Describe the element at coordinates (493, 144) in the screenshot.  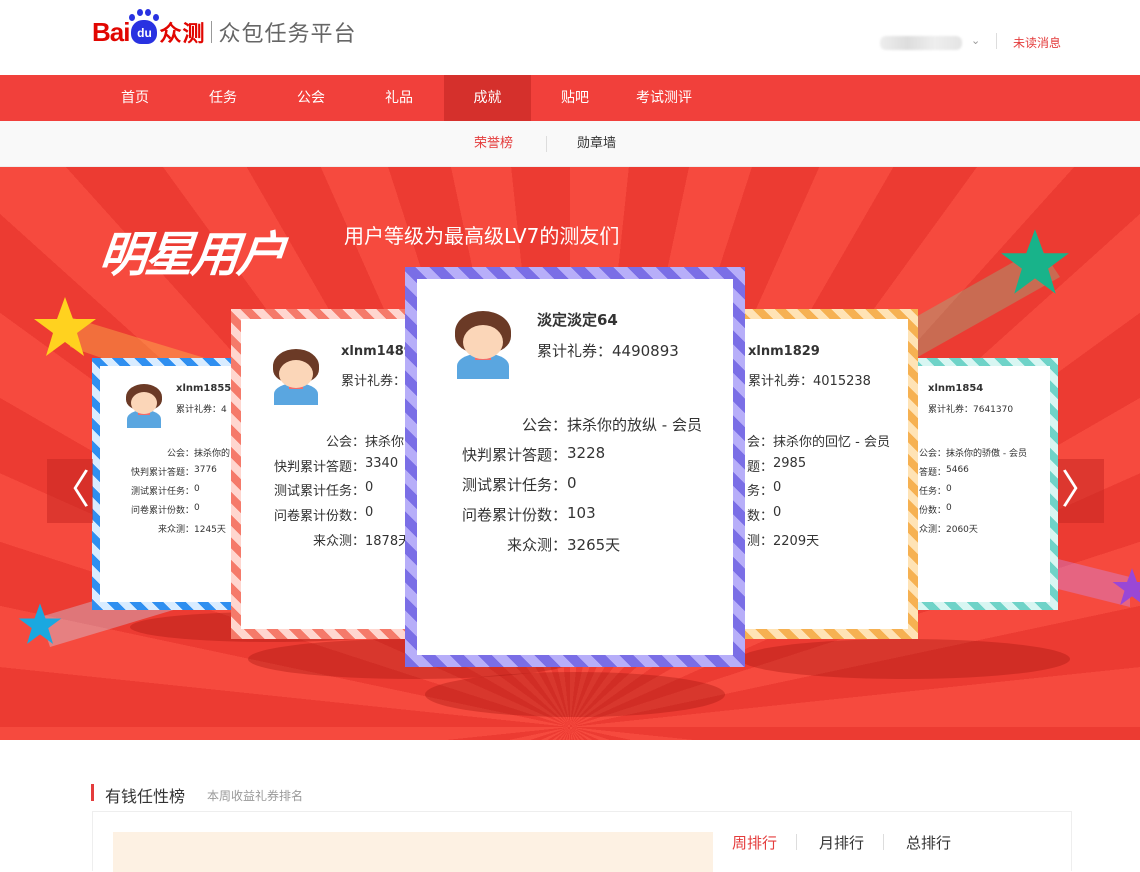
I see `tab-honor-board: 荣誉榜` at that location.